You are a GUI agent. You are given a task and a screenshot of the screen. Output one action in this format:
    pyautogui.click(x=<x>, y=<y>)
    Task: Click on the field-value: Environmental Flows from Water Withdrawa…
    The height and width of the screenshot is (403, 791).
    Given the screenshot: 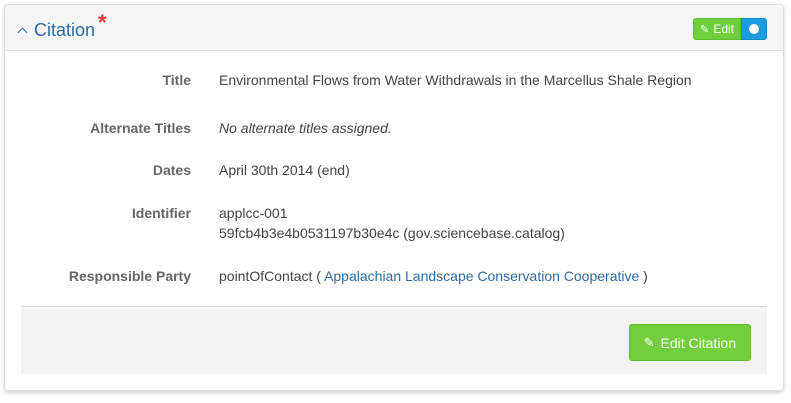 What is the action you would take?
    pyautogui.click(x=455, y=80)
    